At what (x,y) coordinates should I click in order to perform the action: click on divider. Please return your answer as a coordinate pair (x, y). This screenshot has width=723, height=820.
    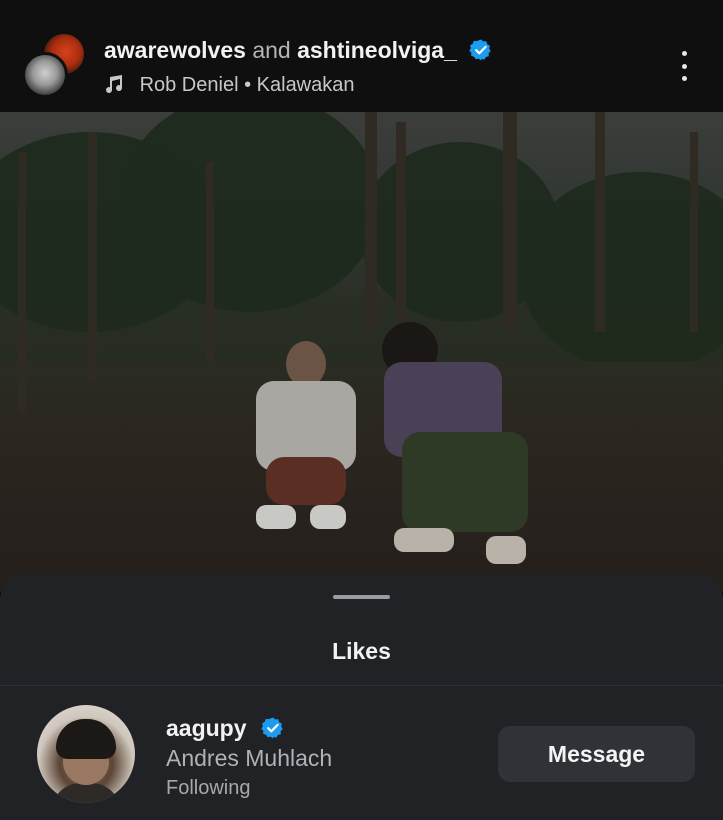
    Looking at the image, I should click on (361, 685).